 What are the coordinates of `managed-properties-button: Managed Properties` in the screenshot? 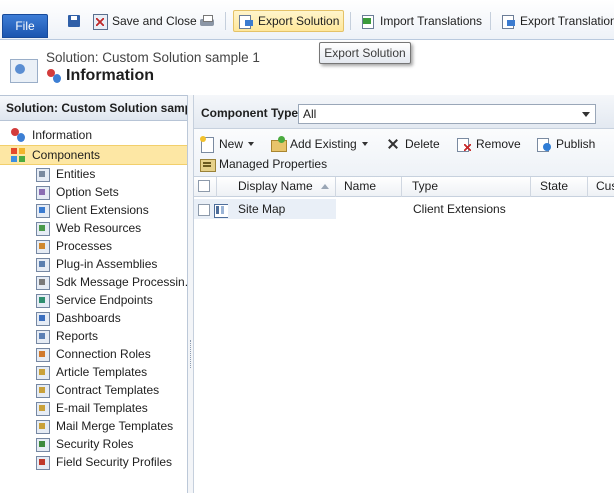 It's located at (263, 164).